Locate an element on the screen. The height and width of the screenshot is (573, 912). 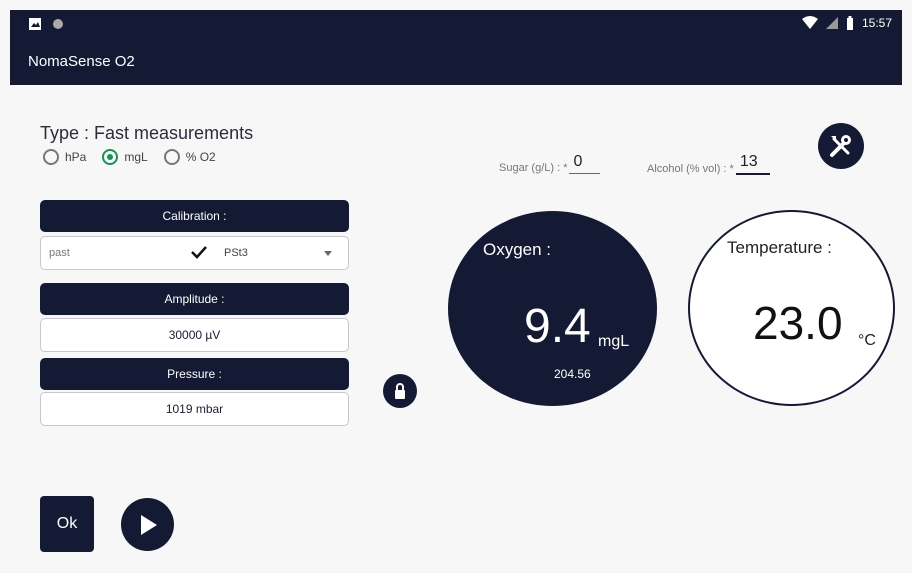
sugar-field: Sugar (g/L) : * 0 is located at coordinates (550, 163).